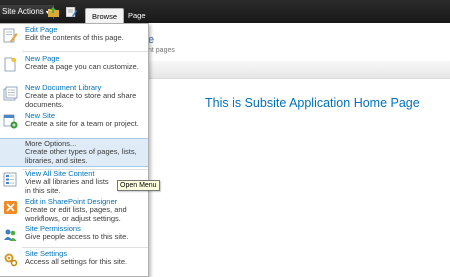 This screenshot has height=277, width=450. What do you see at coordinates (71, 12) in the screenshot?
I see `edit-icon` at bounding box center [71, 12].